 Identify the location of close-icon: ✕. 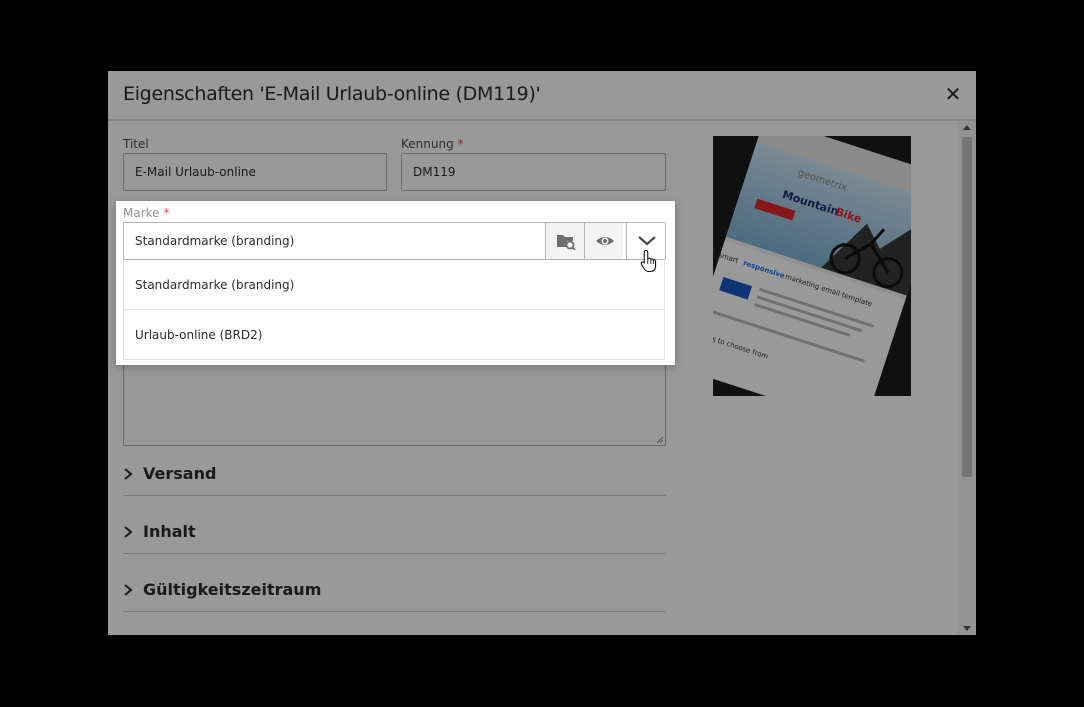
(953, 94).